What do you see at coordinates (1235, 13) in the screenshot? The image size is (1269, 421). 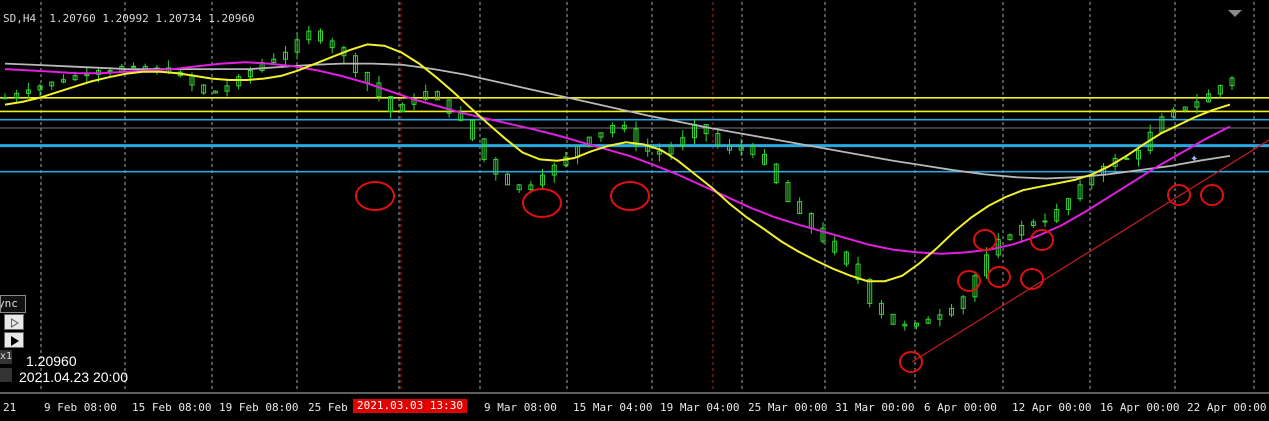 I see `chart-dropdown-icon` at bounding box center [1235, 13].